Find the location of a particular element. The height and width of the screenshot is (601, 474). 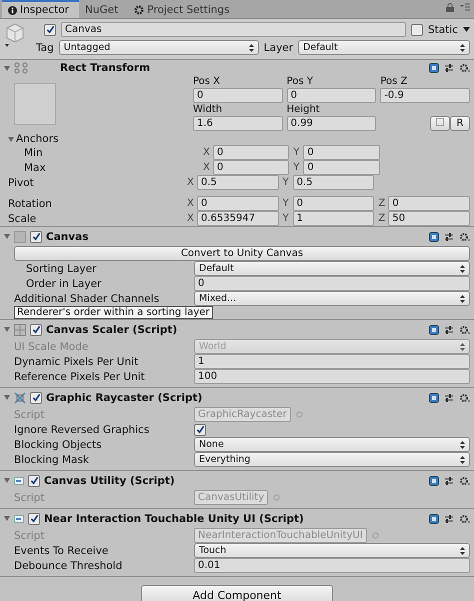

field-label: Ignore Reversed Graphics is located at coordinates (82, 430).